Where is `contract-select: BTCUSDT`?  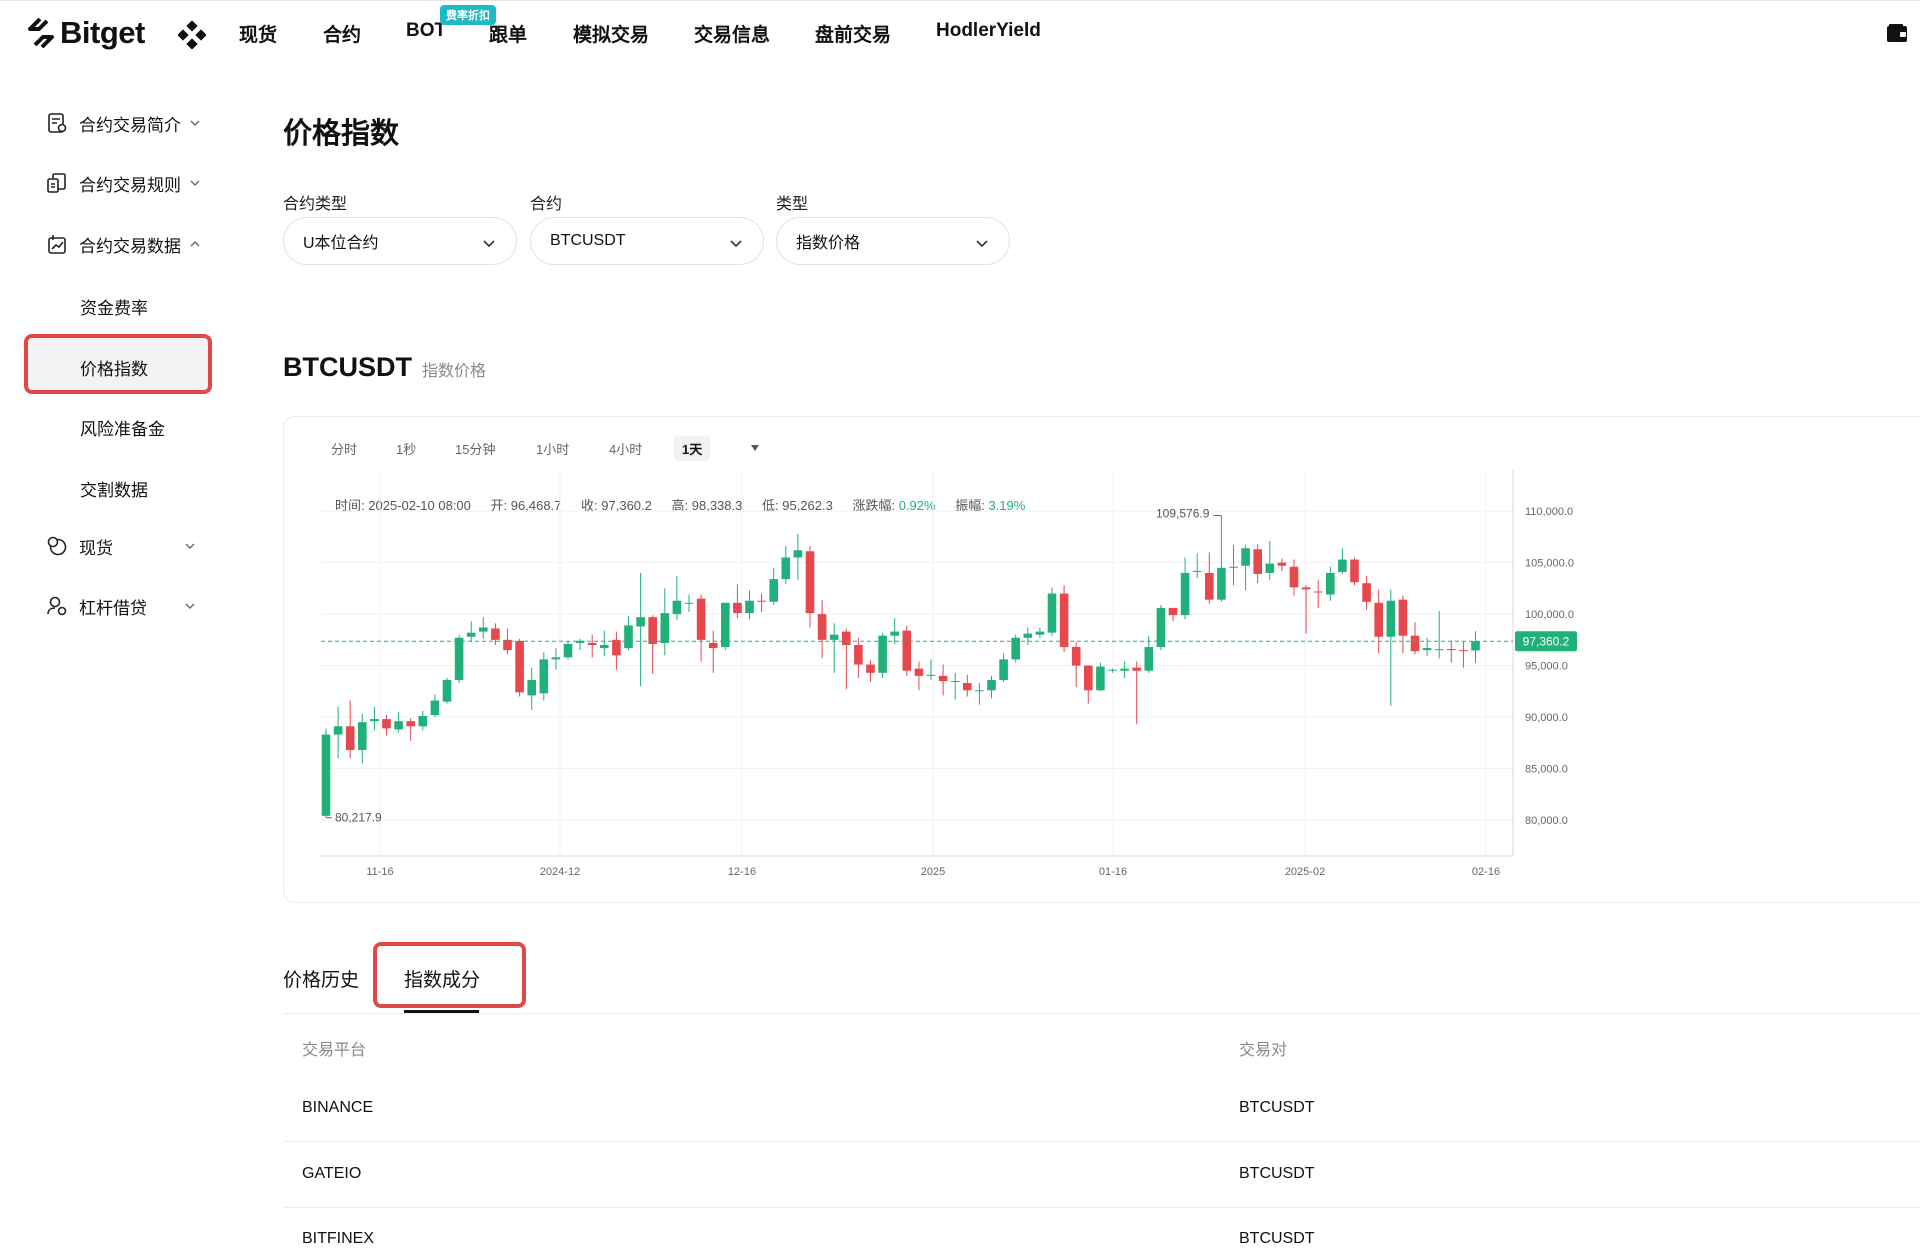 contract-select: BTCUSDT is located at coordinates (647, 241).